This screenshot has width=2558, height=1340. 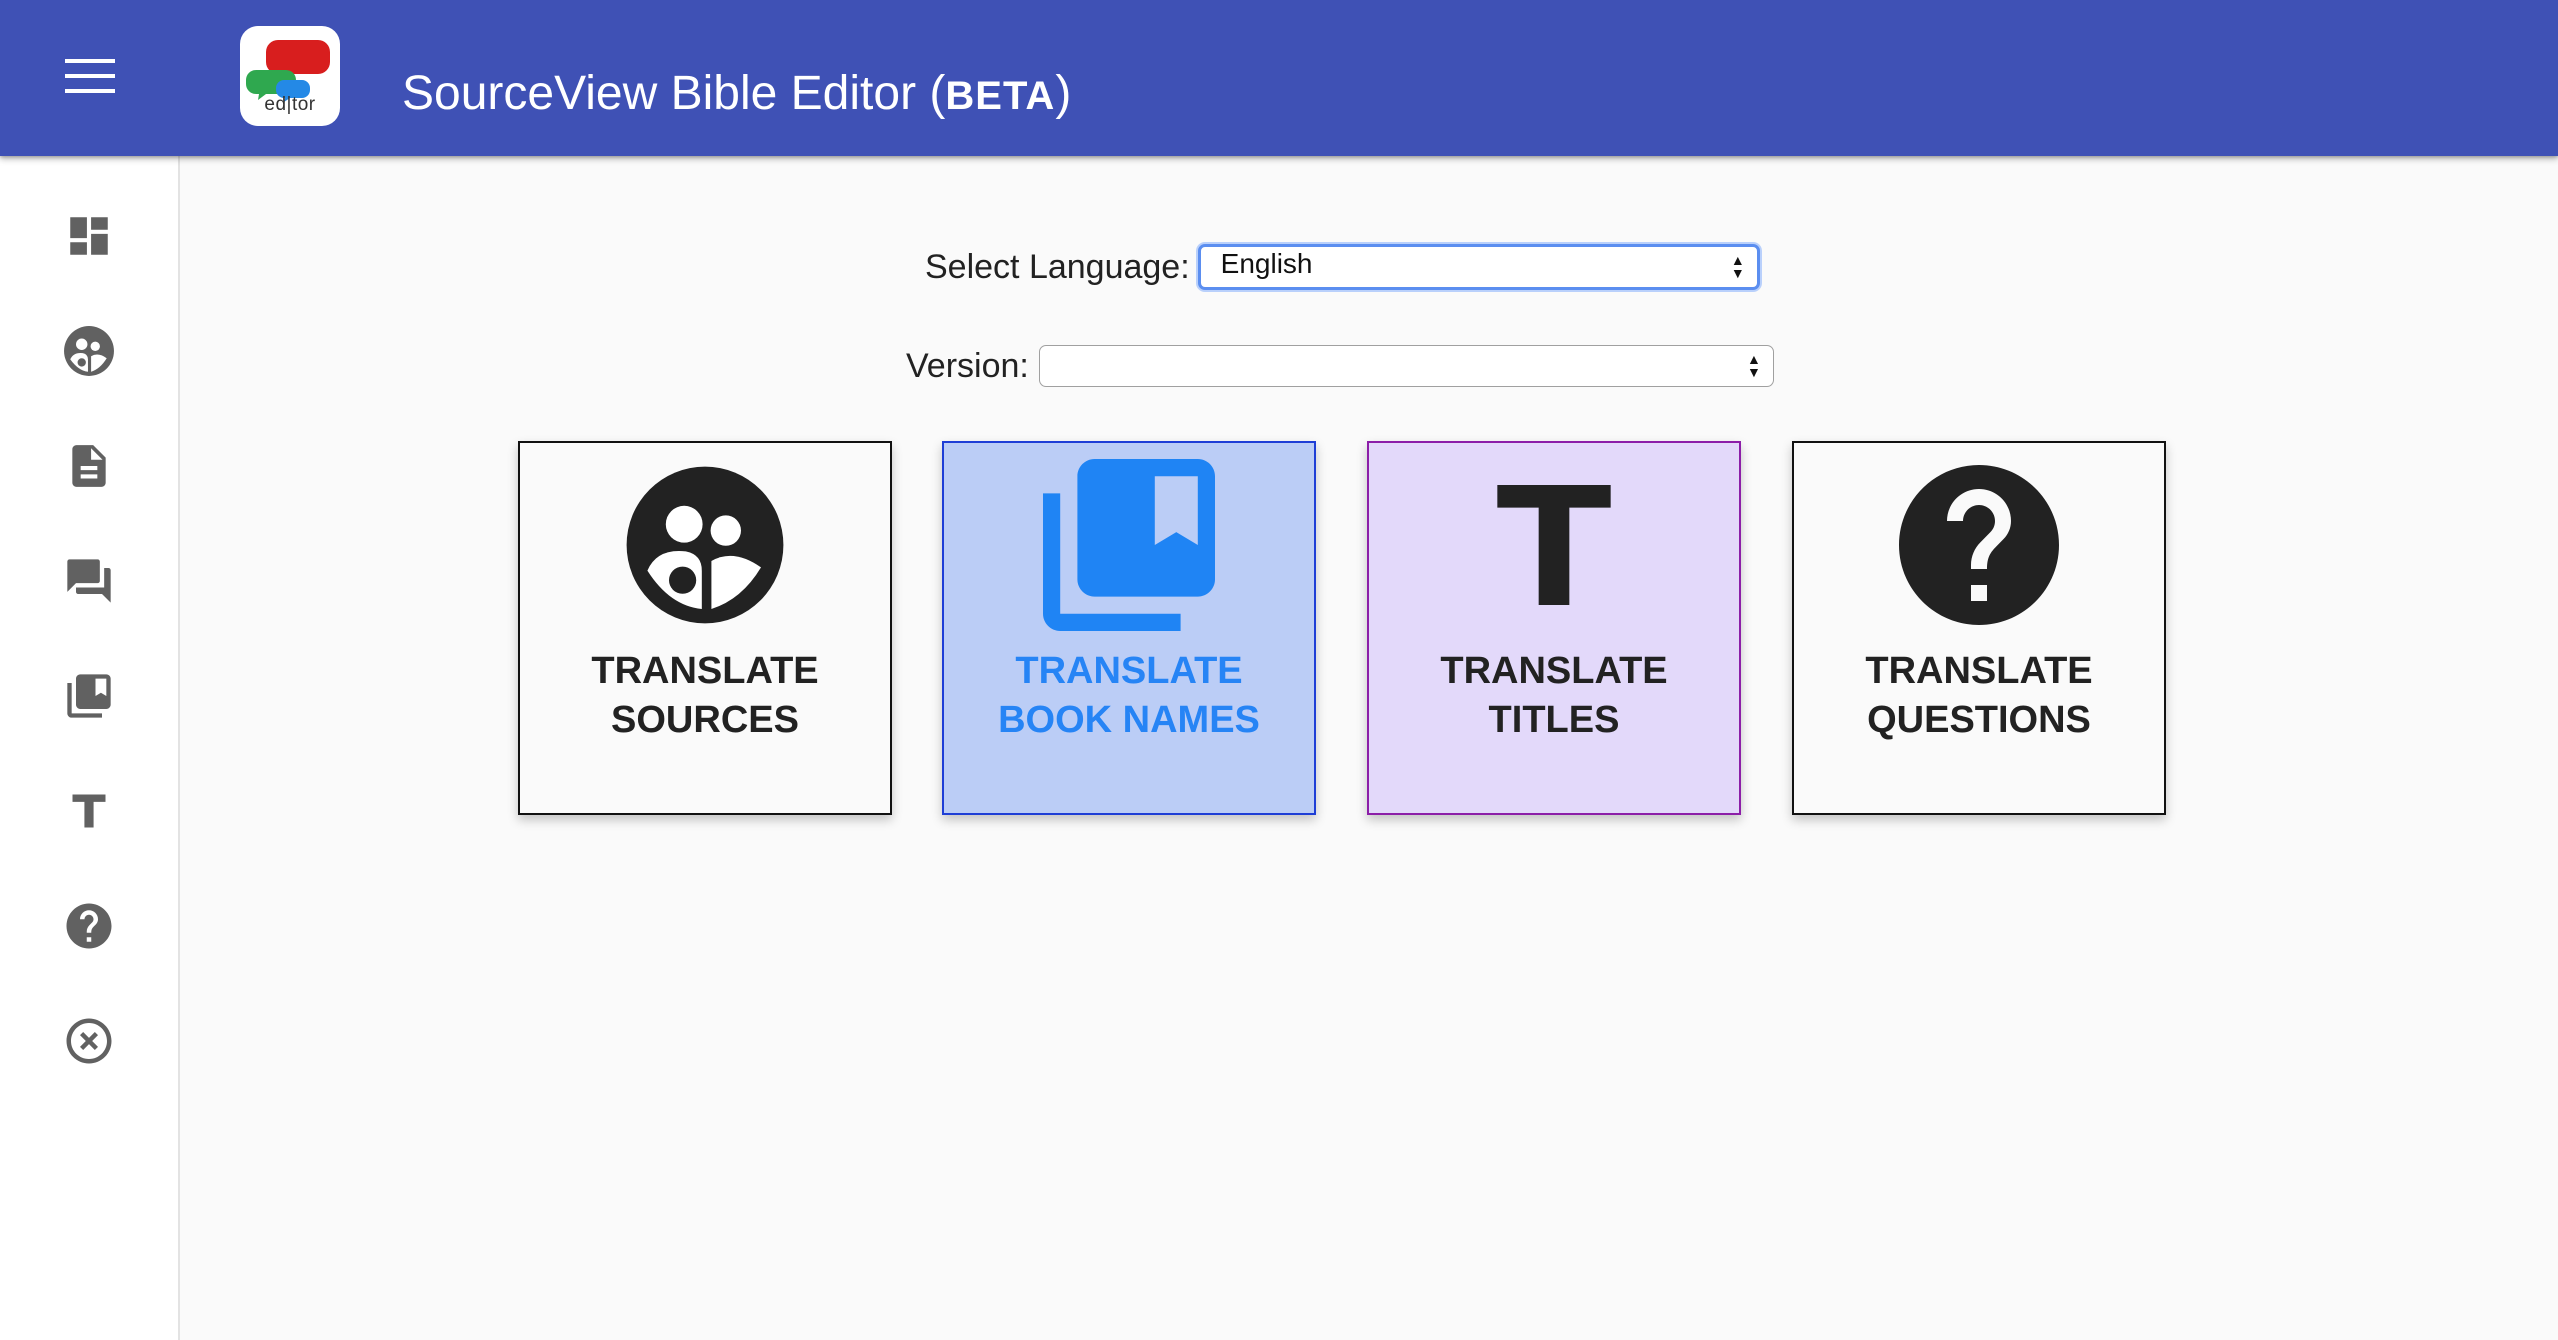 I want to click on sidebar-item-document, so click(x=89, y=466).